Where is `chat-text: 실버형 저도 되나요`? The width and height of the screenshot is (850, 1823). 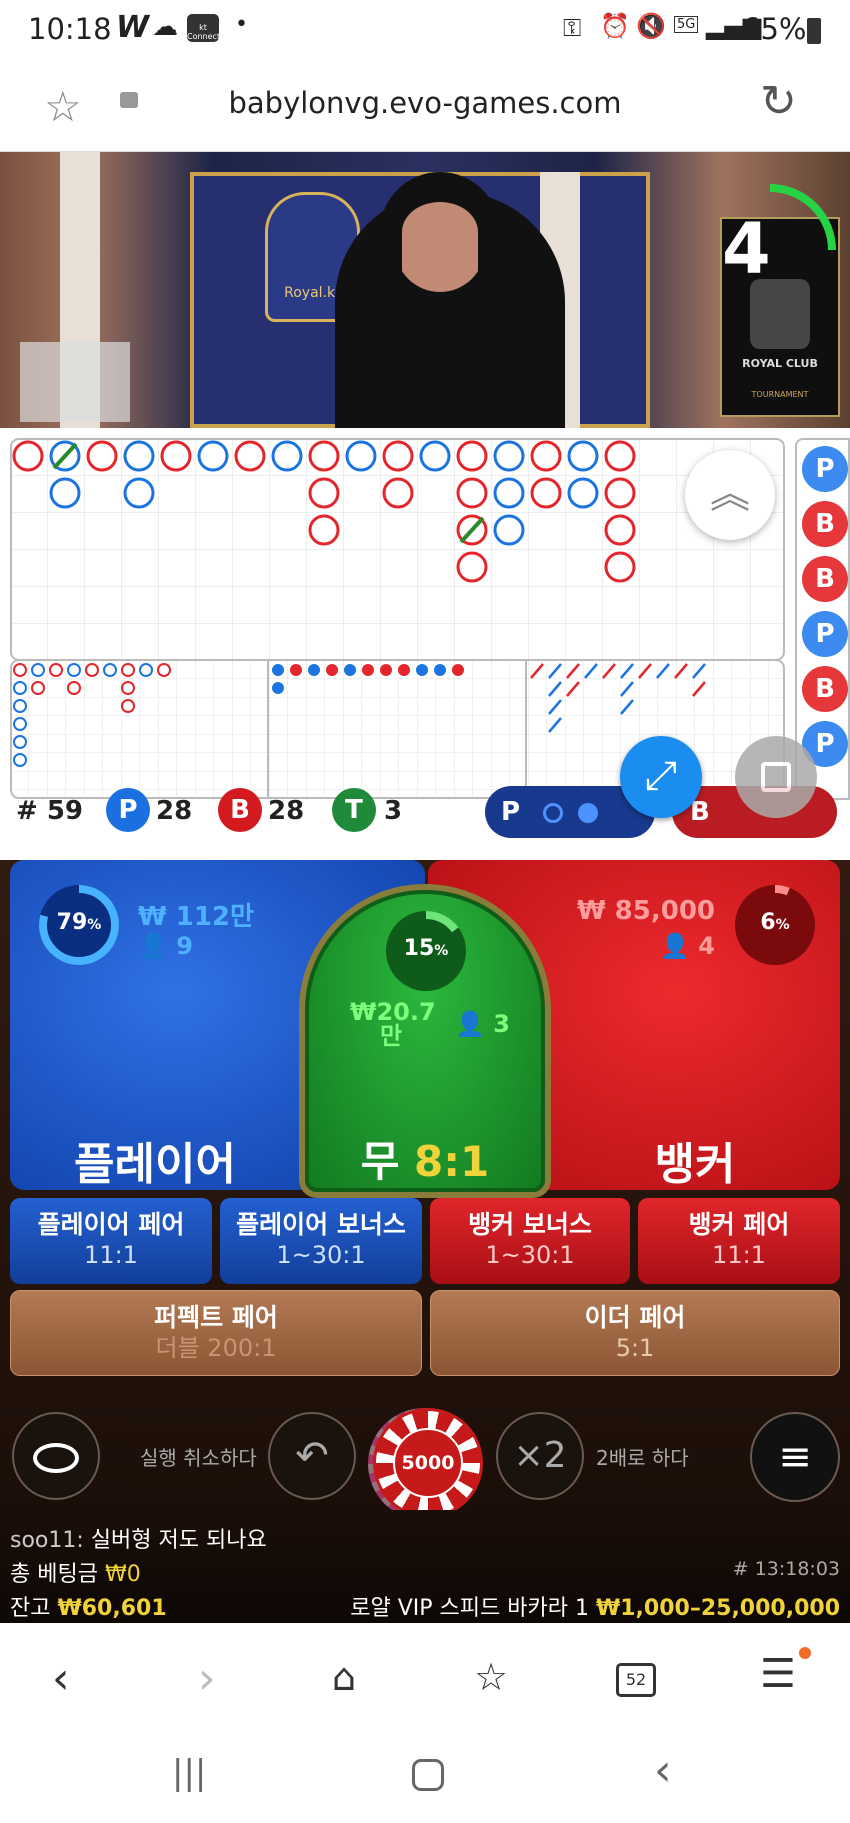 chat-text: 실버형 저도 되나요 is located at coordinates (178, 1540).